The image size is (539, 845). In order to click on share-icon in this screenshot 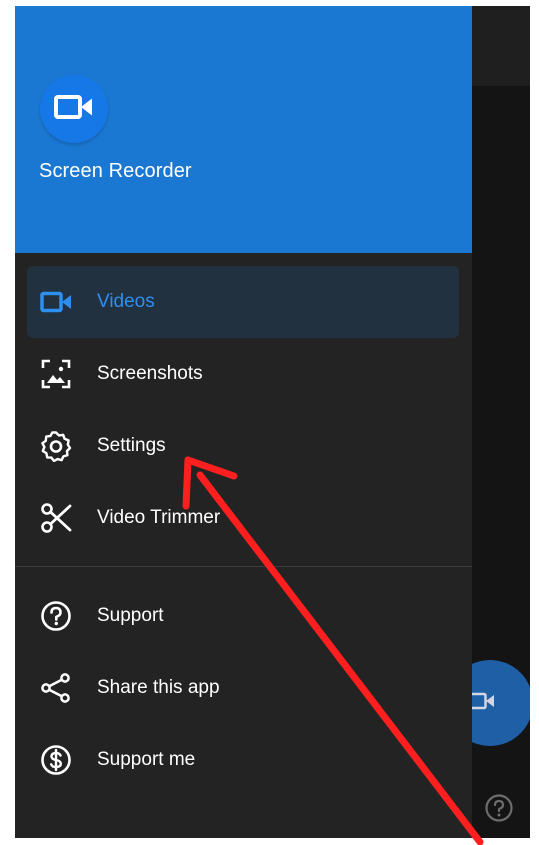, I will do `click(56, 688)`.